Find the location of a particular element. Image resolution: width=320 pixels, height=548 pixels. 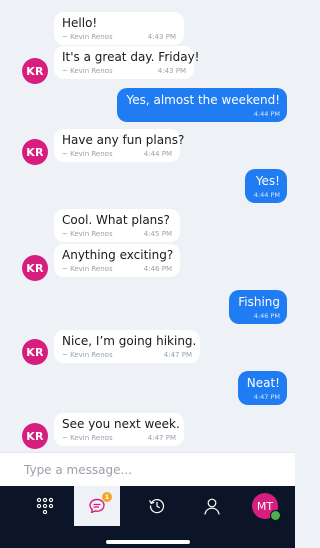

incoming-message: Cool. What plans? ~ Kevin Renos 4:45 PM is located at coordinates (117, 225).